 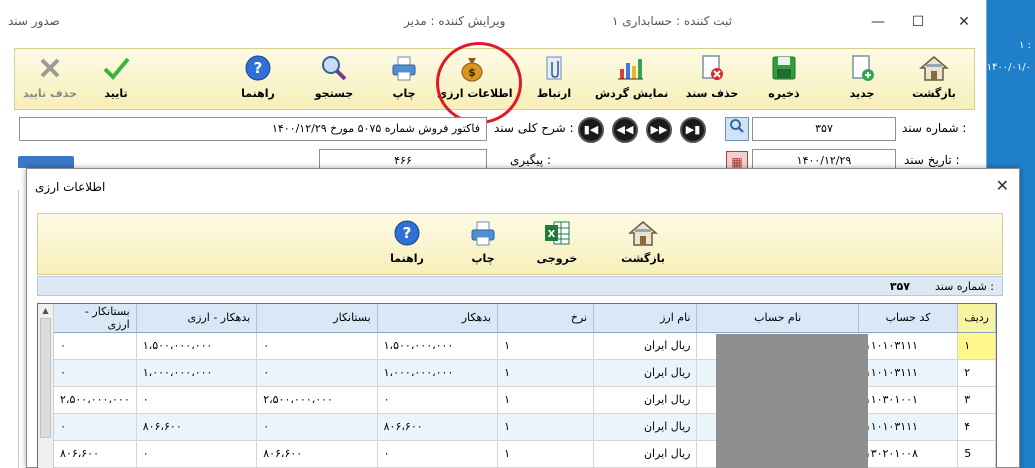 I want to click on column-header: نام ارز, so click(x=645, y=318).